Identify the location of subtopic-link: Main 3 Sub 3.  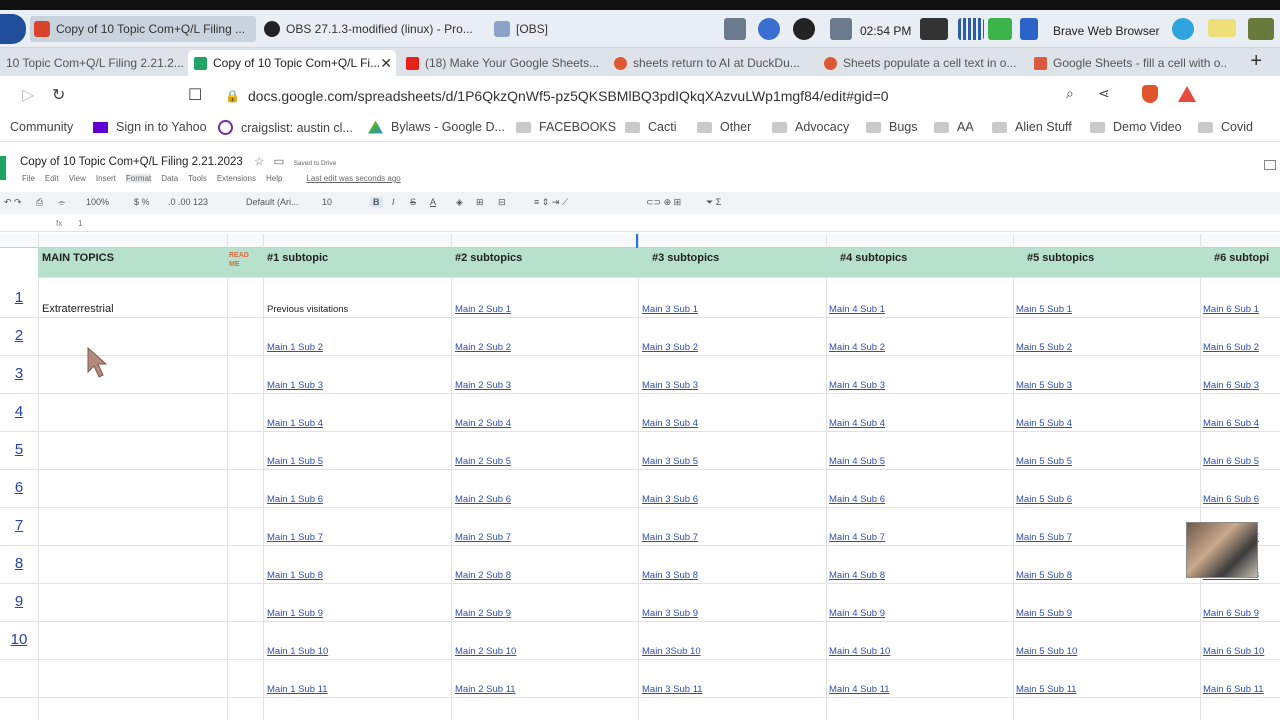
(732, 385).